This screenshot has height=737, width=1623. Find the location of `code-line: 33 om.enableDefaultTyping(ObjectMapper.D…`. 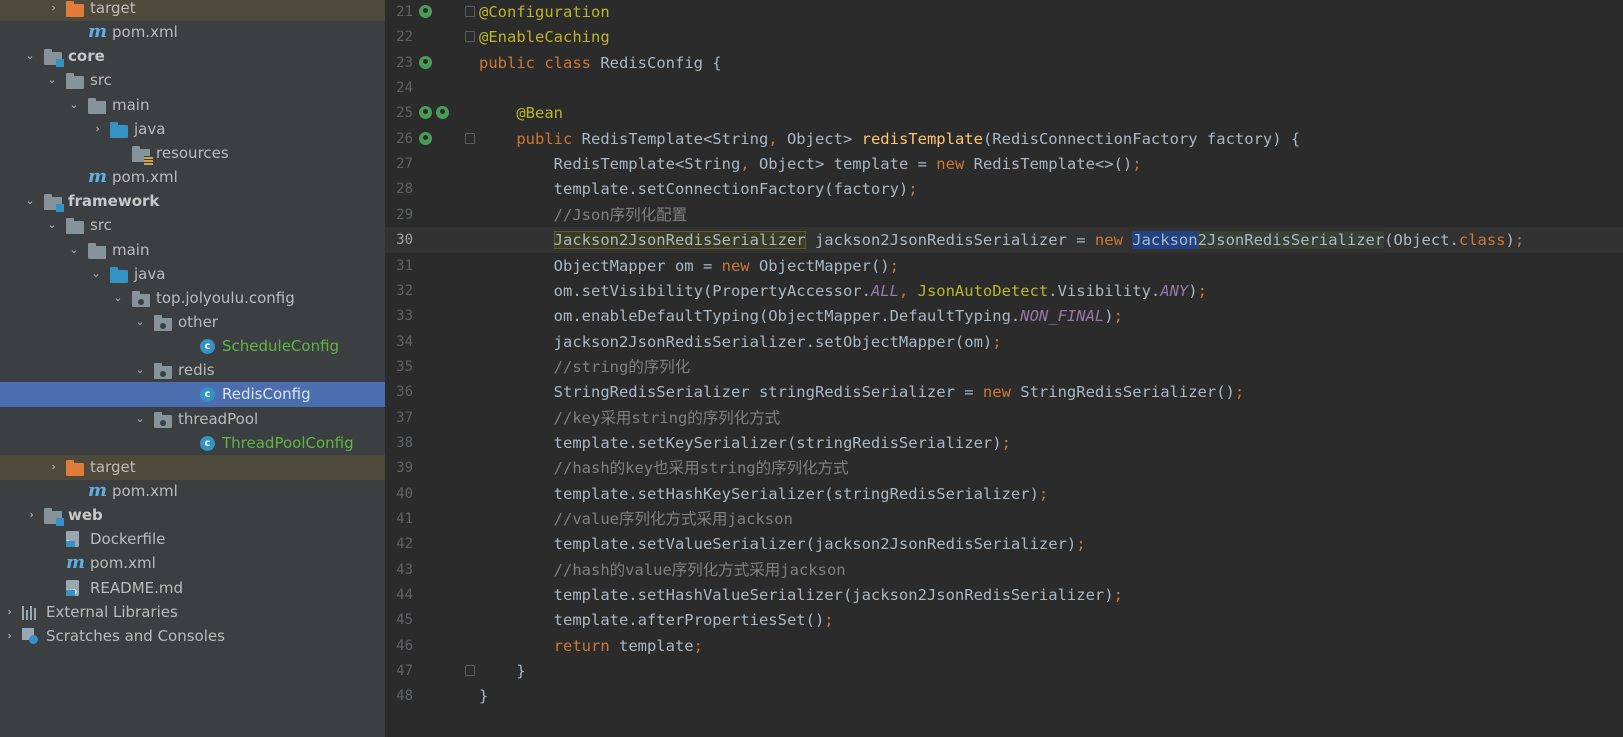

code-line: 33 om.enableDefaultTyping(ObjectMapper.D… is located at coordinates (1004, 316).